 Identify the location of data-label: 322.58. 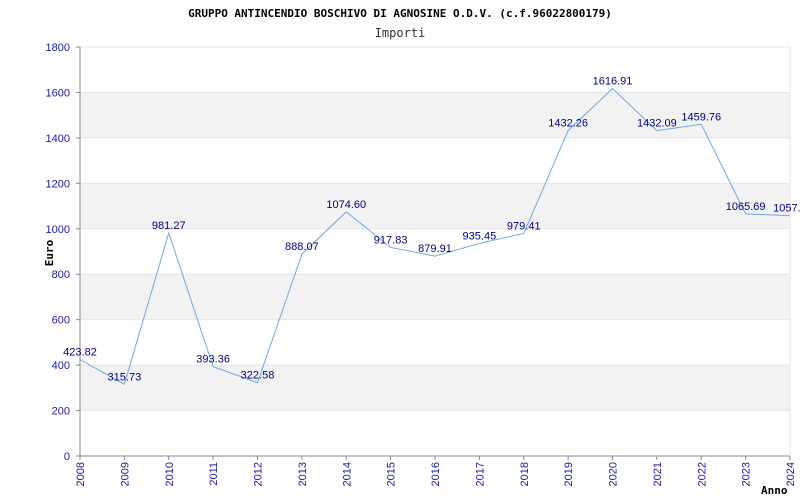
(258, 376).